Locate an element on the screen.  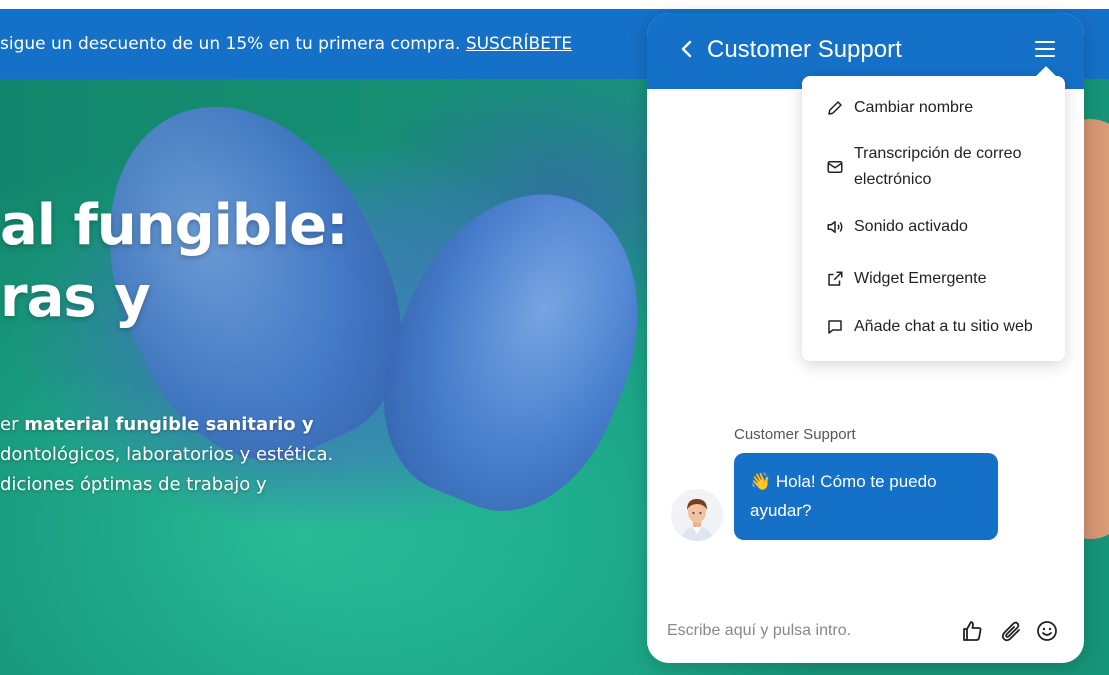
message-sender-name: Customer Support is located at coordinates (795, 434).